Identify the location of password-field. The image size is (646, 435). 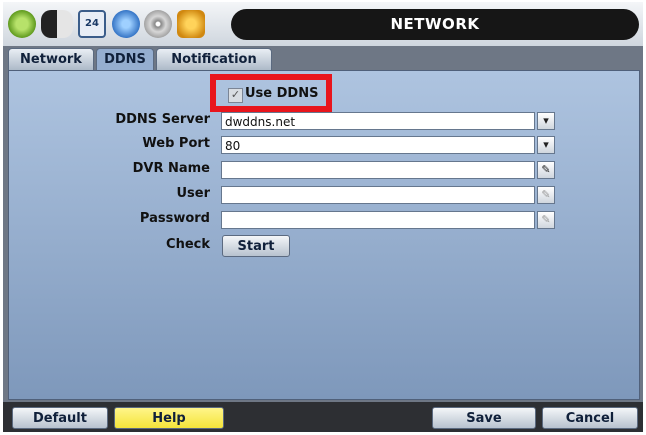
(378, 220).